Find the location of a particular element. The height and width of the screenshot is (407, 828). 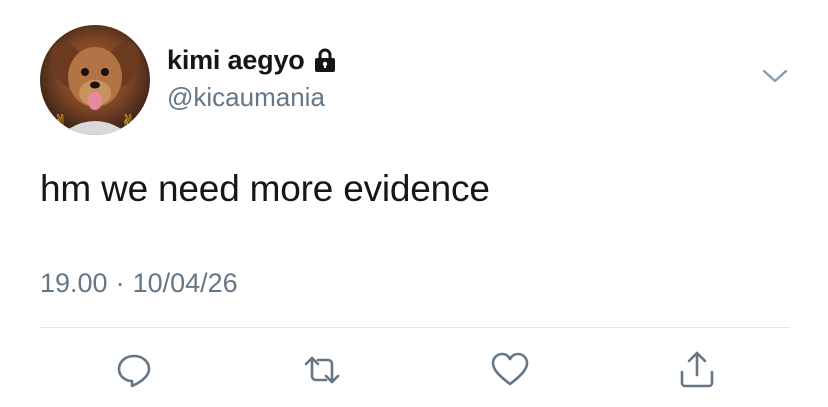

display-name: kimi aegyo is located at coordinates (236, 60).